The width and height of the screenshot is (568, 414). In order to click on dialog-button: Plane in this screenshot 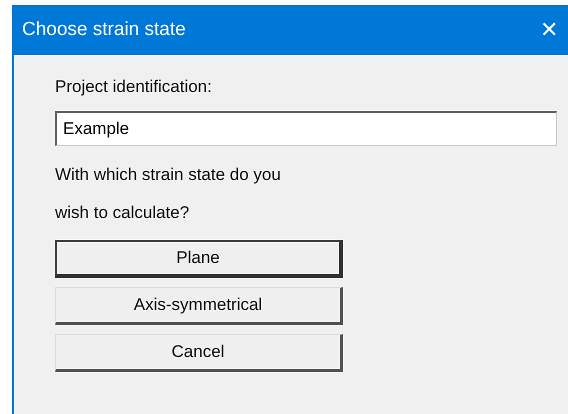, I will do `click(199, 259)`.